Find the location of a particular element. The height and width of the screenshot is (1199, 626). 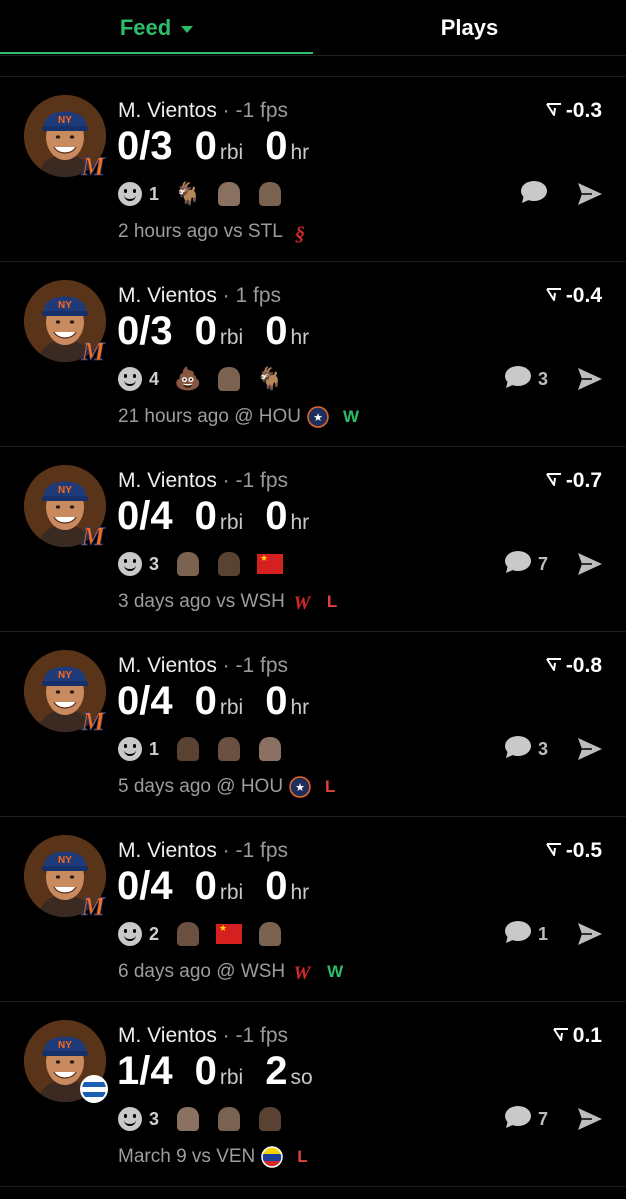

china-flag-emoji is located at coordinates (229, 934).